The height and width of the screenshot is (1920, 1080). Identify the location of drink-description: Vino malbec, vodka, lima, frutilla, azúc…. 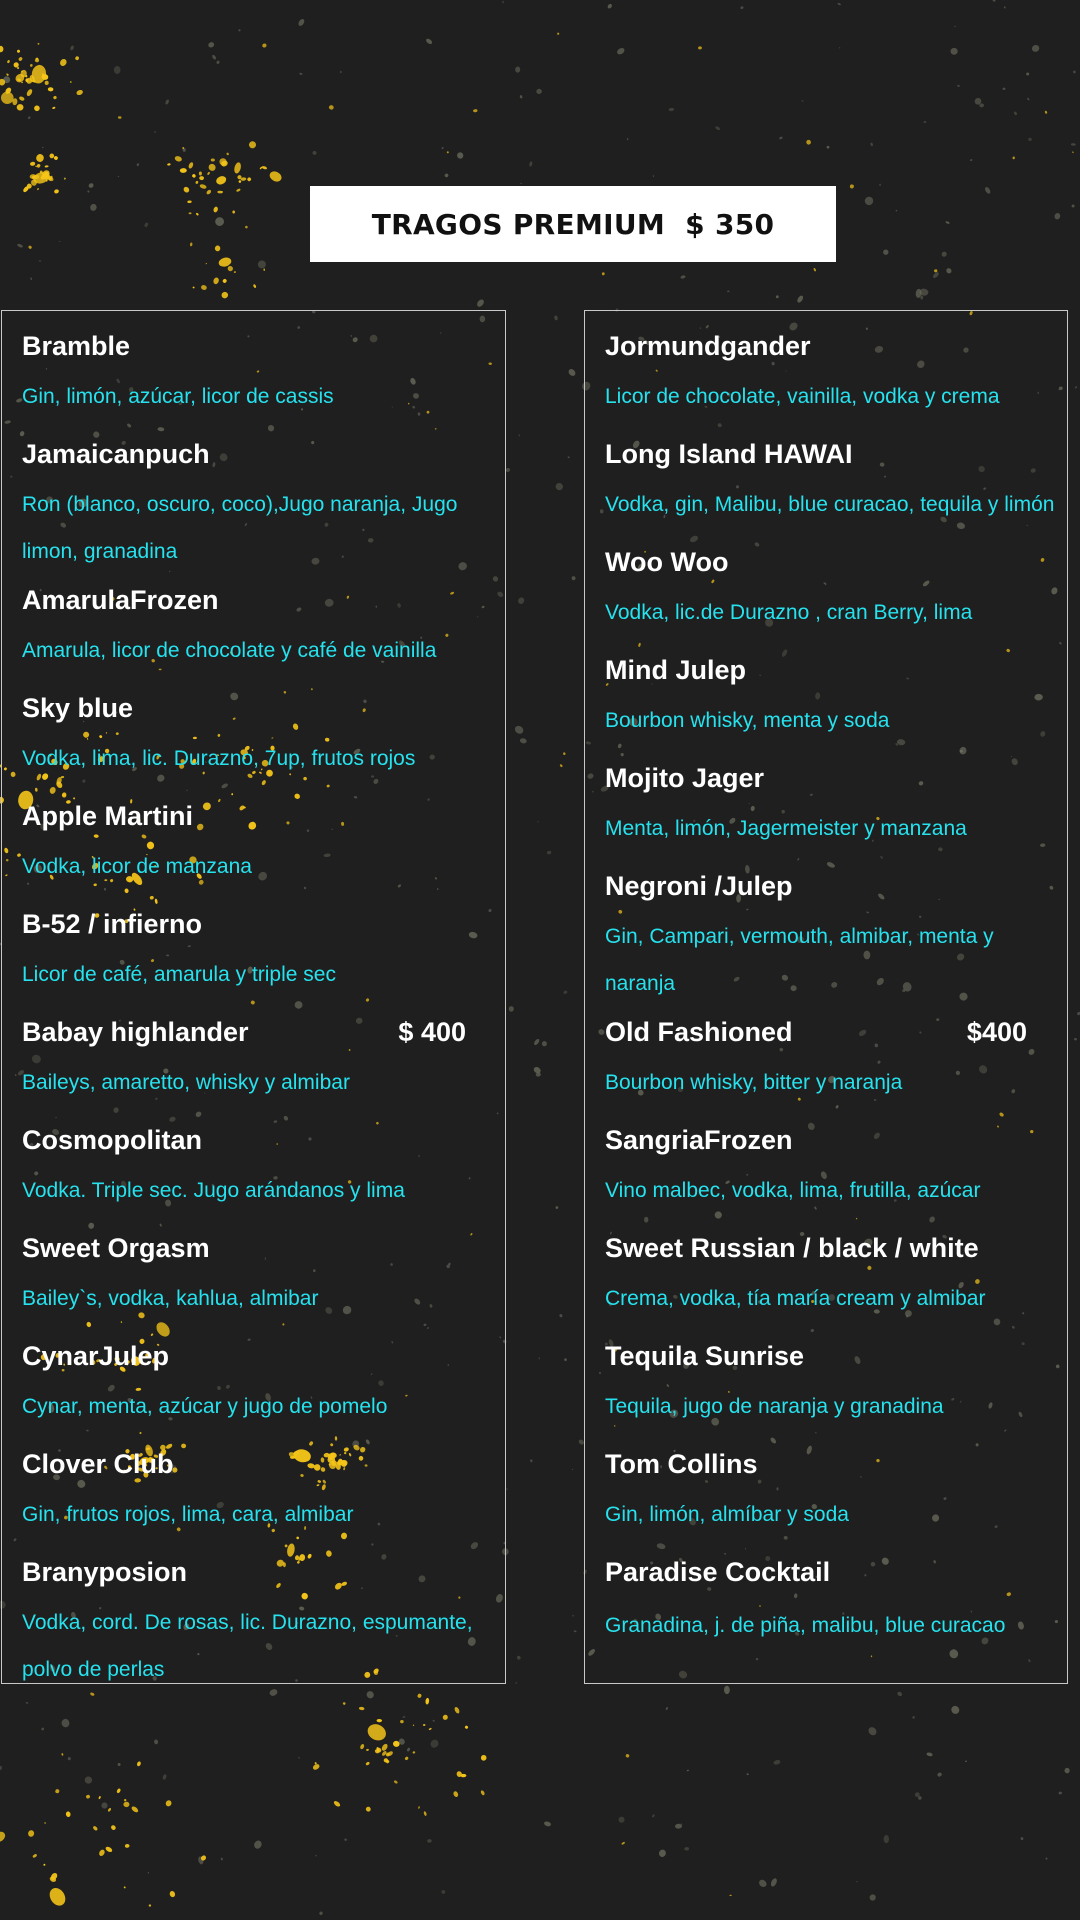
(793, 1190).